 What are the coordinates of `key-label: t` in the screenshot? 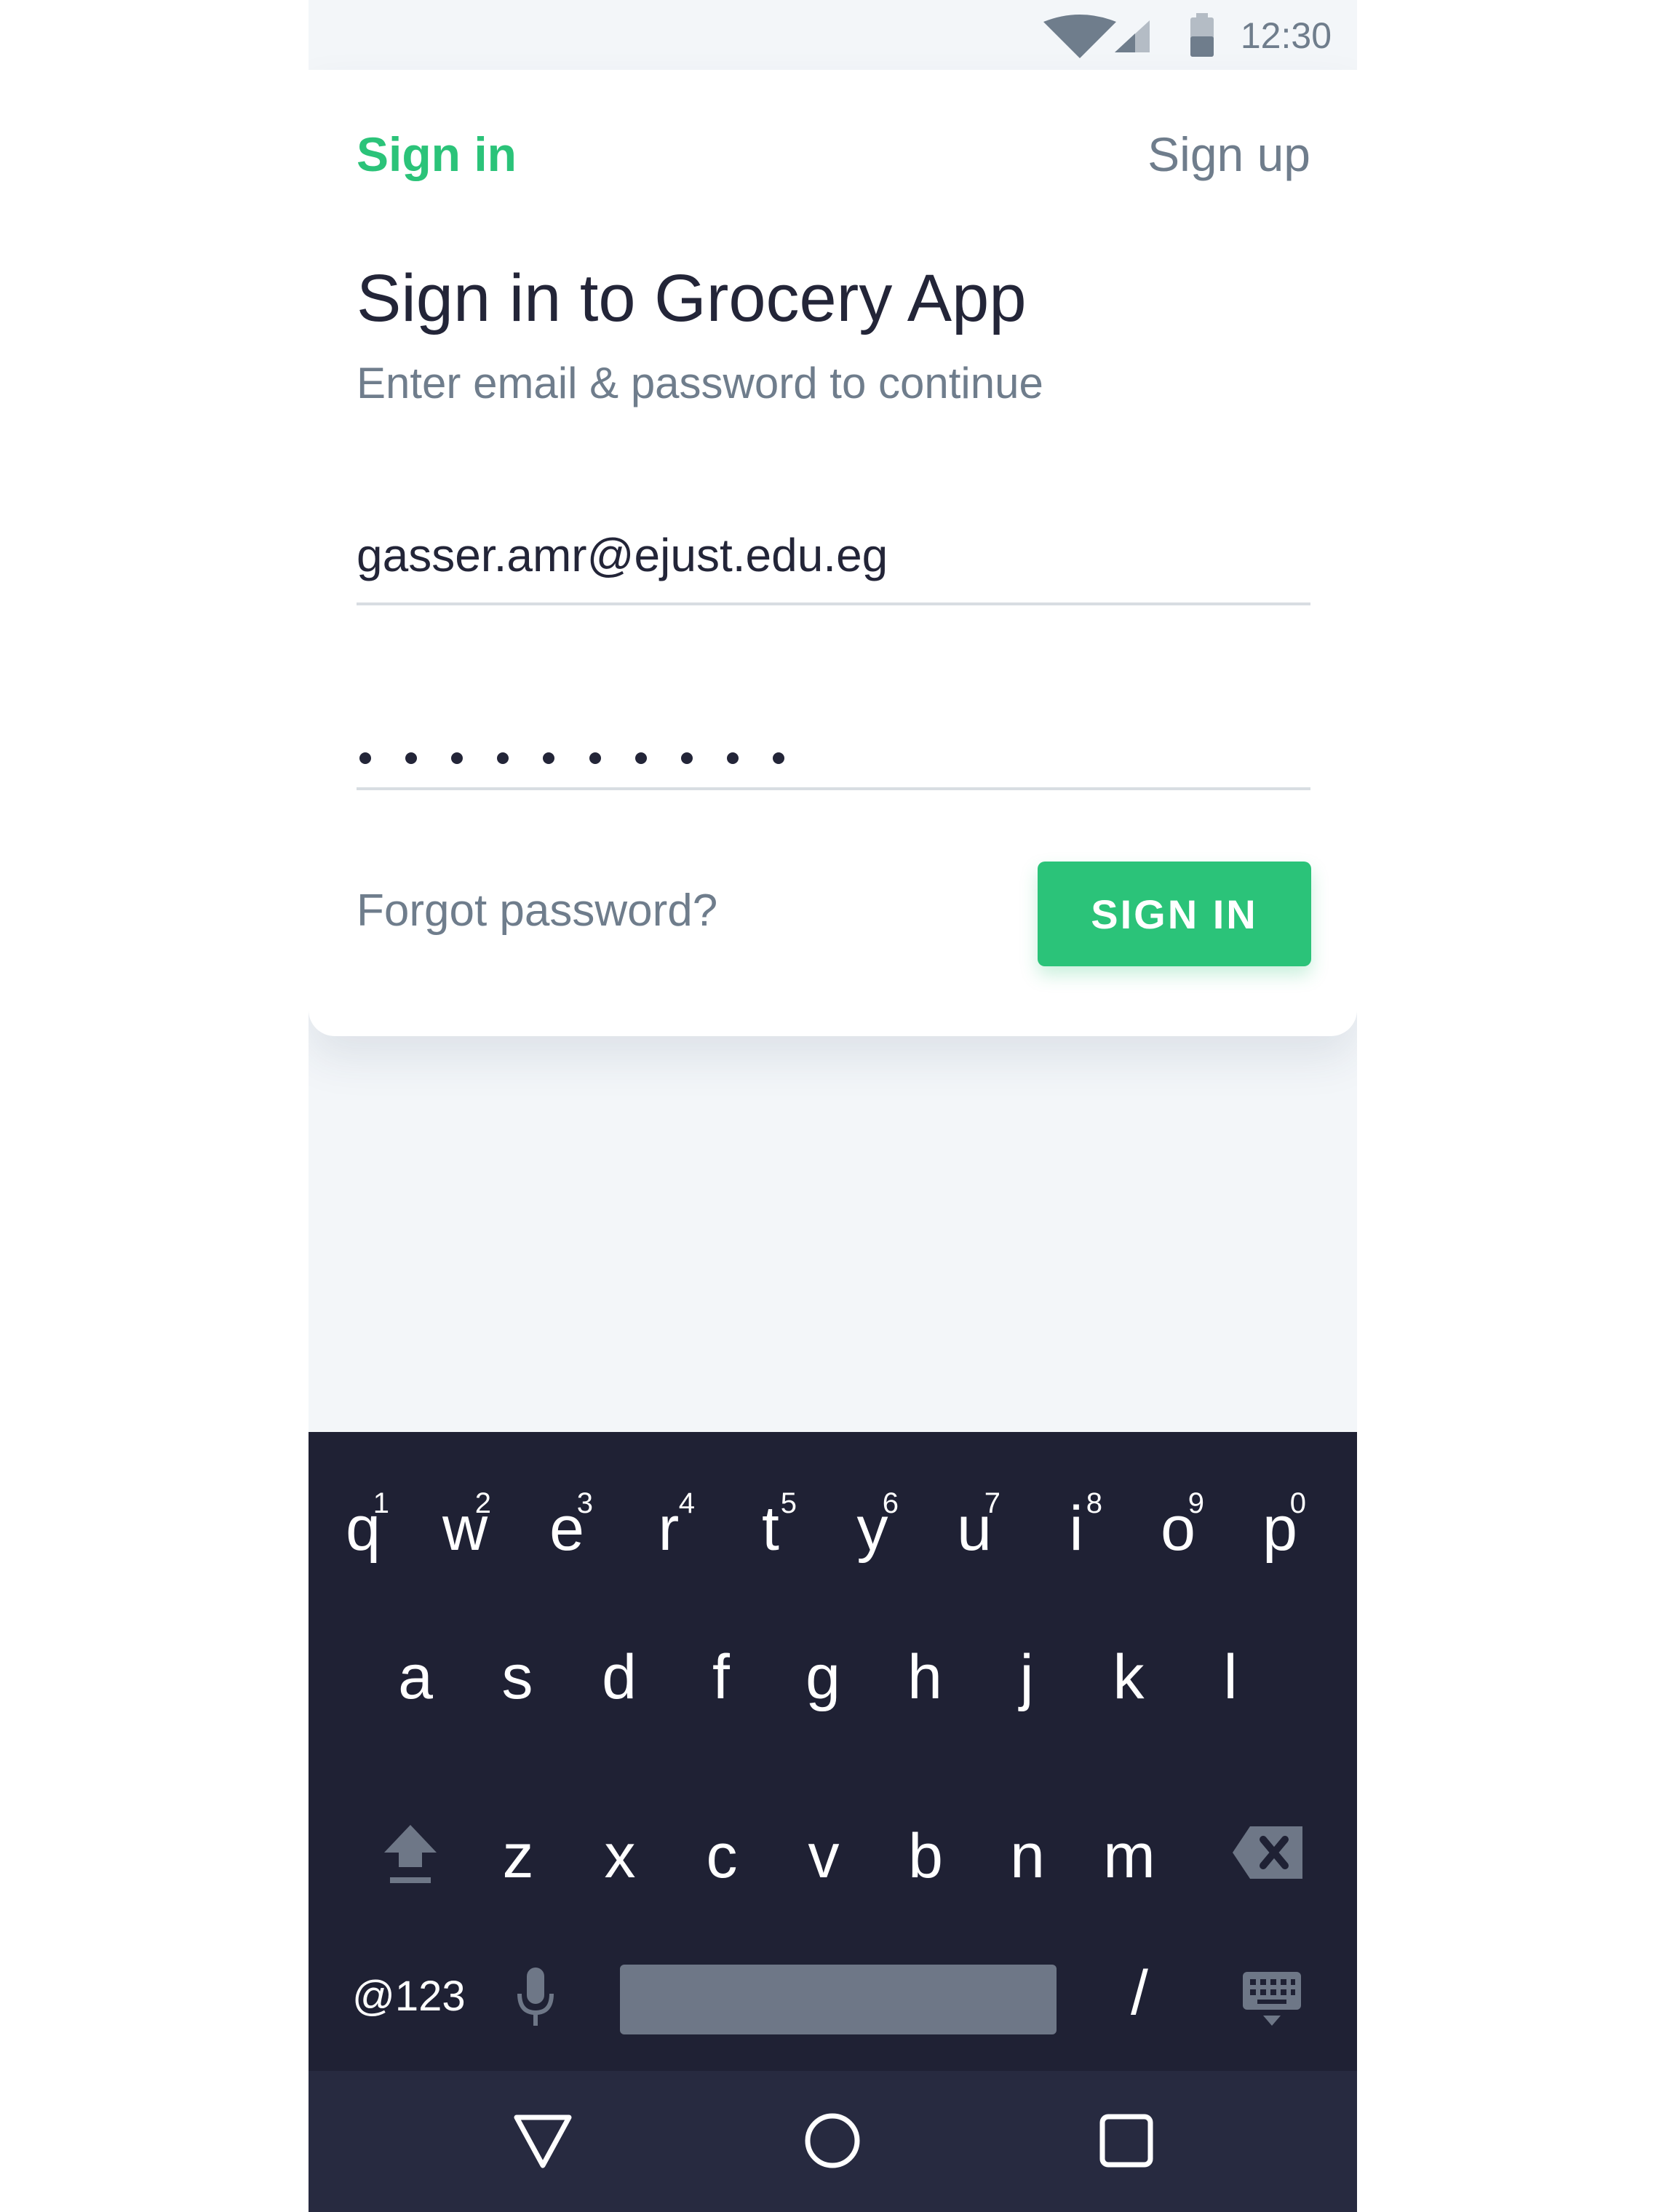 It's located at (770, 1528).